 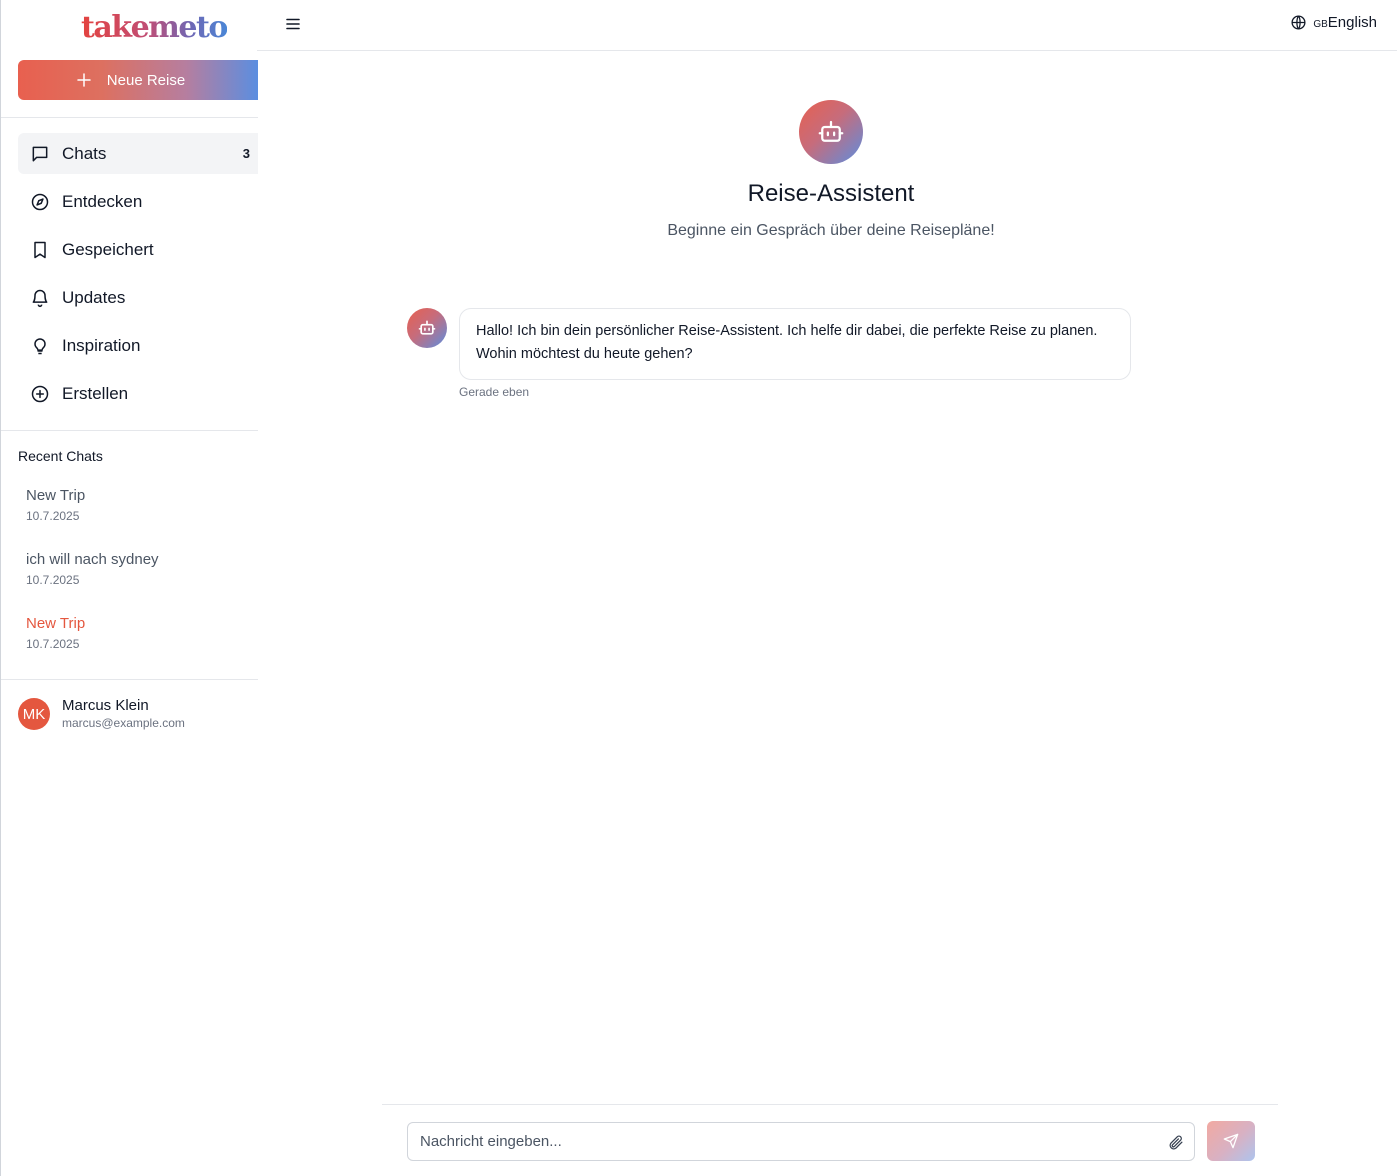 I want to click on send-button, so click(x=1231, y=1141).